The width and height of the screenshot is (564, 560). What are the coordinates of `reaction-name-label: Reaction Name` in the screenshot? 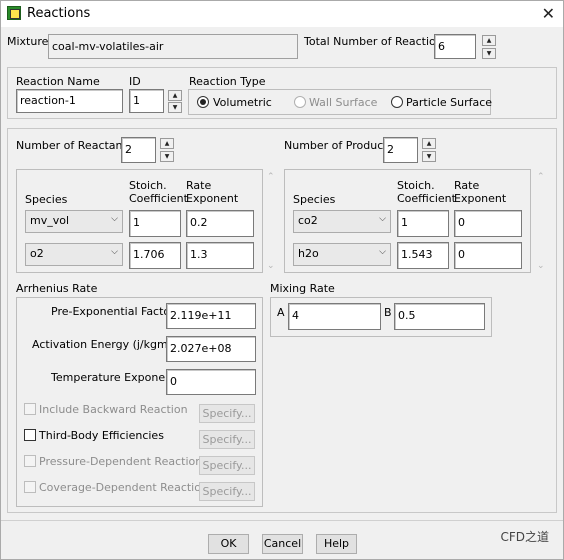 It's located at (58, 81).